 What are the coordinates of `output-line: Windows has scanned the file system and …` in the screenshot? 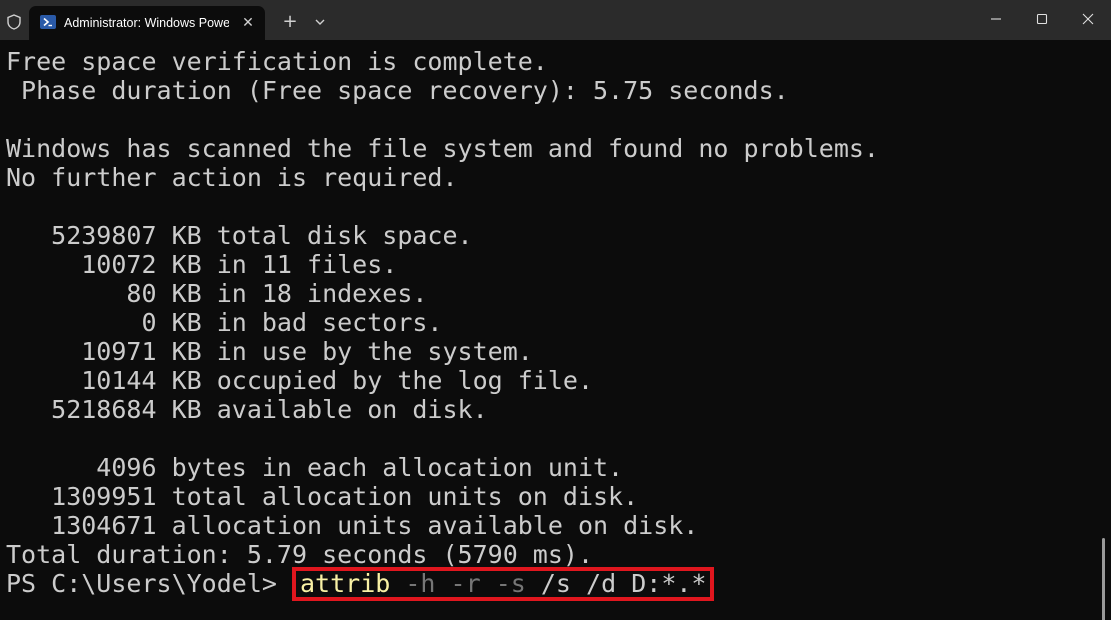 It's located at (442, 148).